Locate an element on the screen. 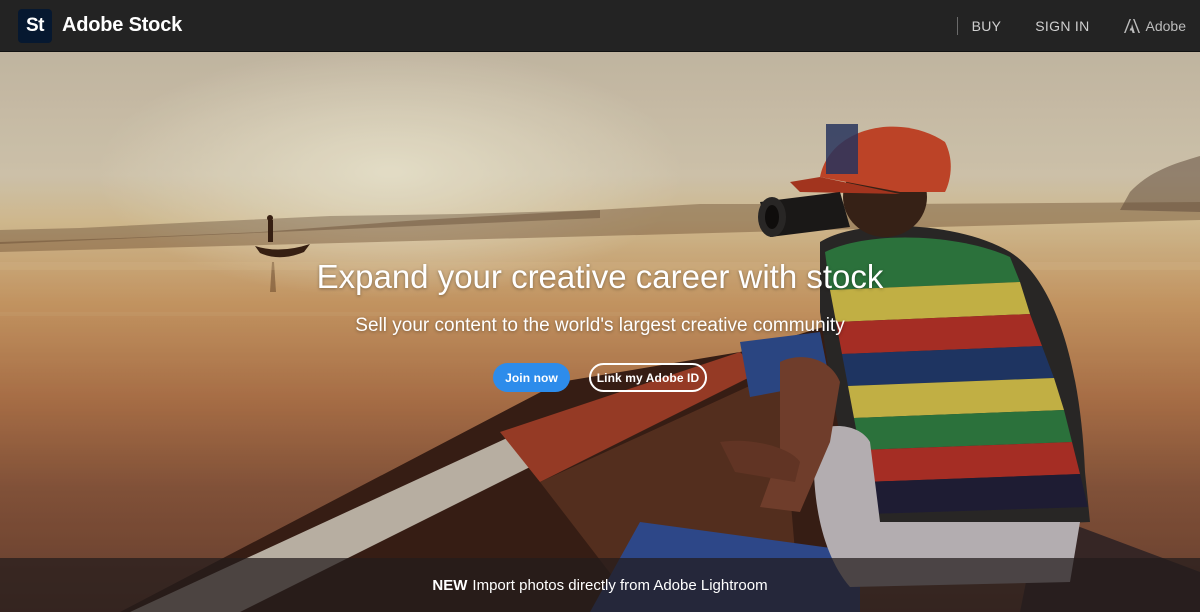  link-adobe-id-button: Link my Adobe ID is located at coordinates (648, 377).